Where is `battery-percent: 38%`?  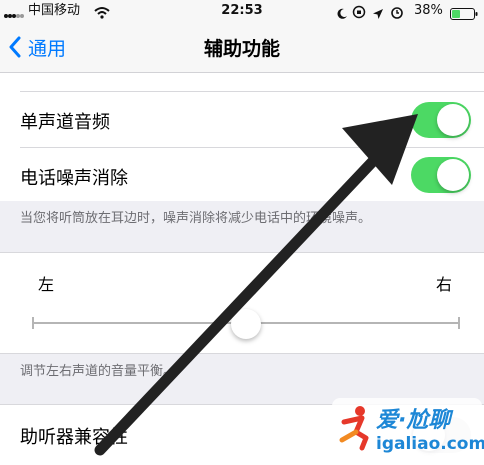
battery-percent: 38% is located at coordinates (428, 10).